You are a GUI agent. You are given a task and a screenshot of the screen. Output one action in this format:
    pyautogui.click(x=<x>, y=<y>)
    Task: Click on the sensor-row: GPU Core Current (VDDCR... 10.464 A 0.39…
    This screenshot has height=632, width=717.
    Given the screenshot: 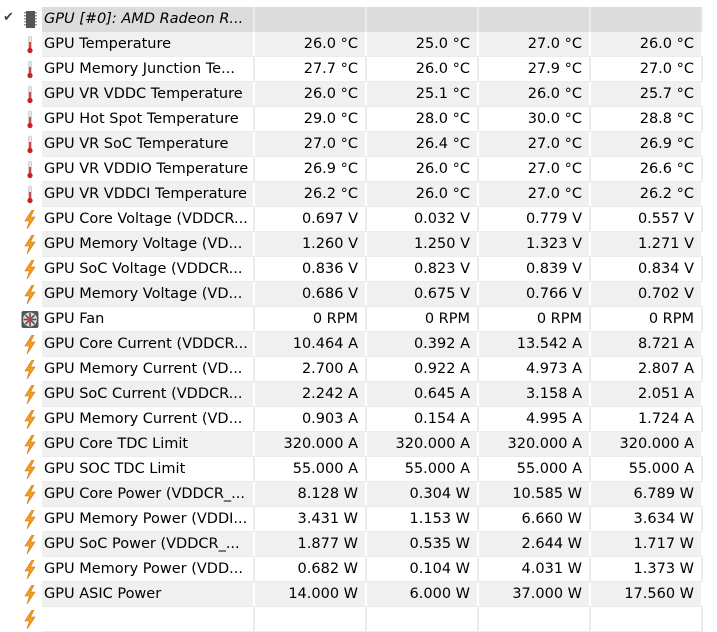 What is the action you would take?
    pyautogui.click(x=358, y=344)
    